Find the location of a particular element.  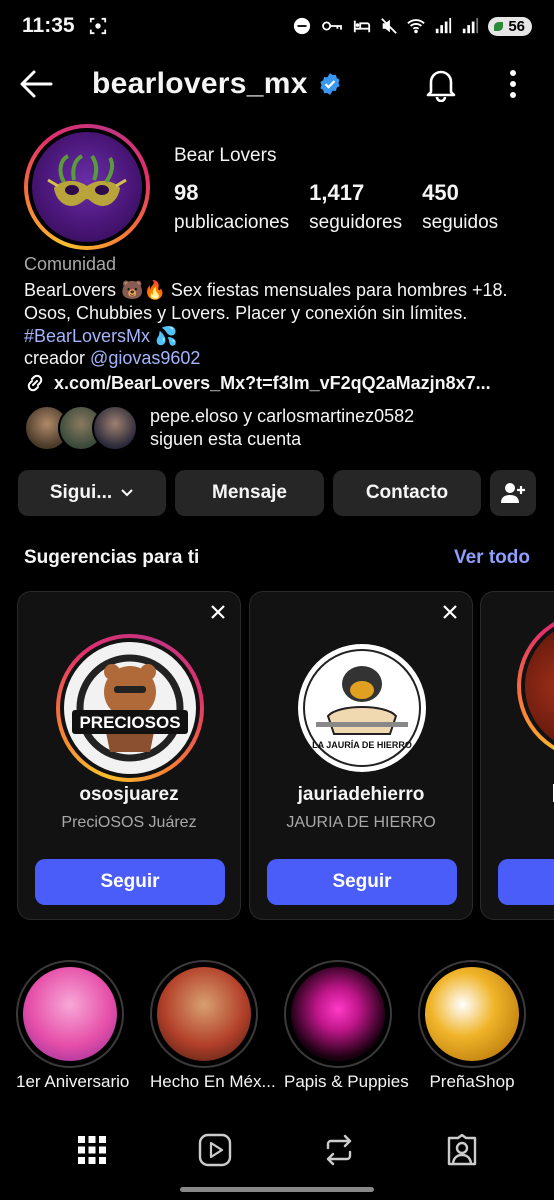

suggestion-avatar: PRECIOSOS is located at coordinates (130, 708).